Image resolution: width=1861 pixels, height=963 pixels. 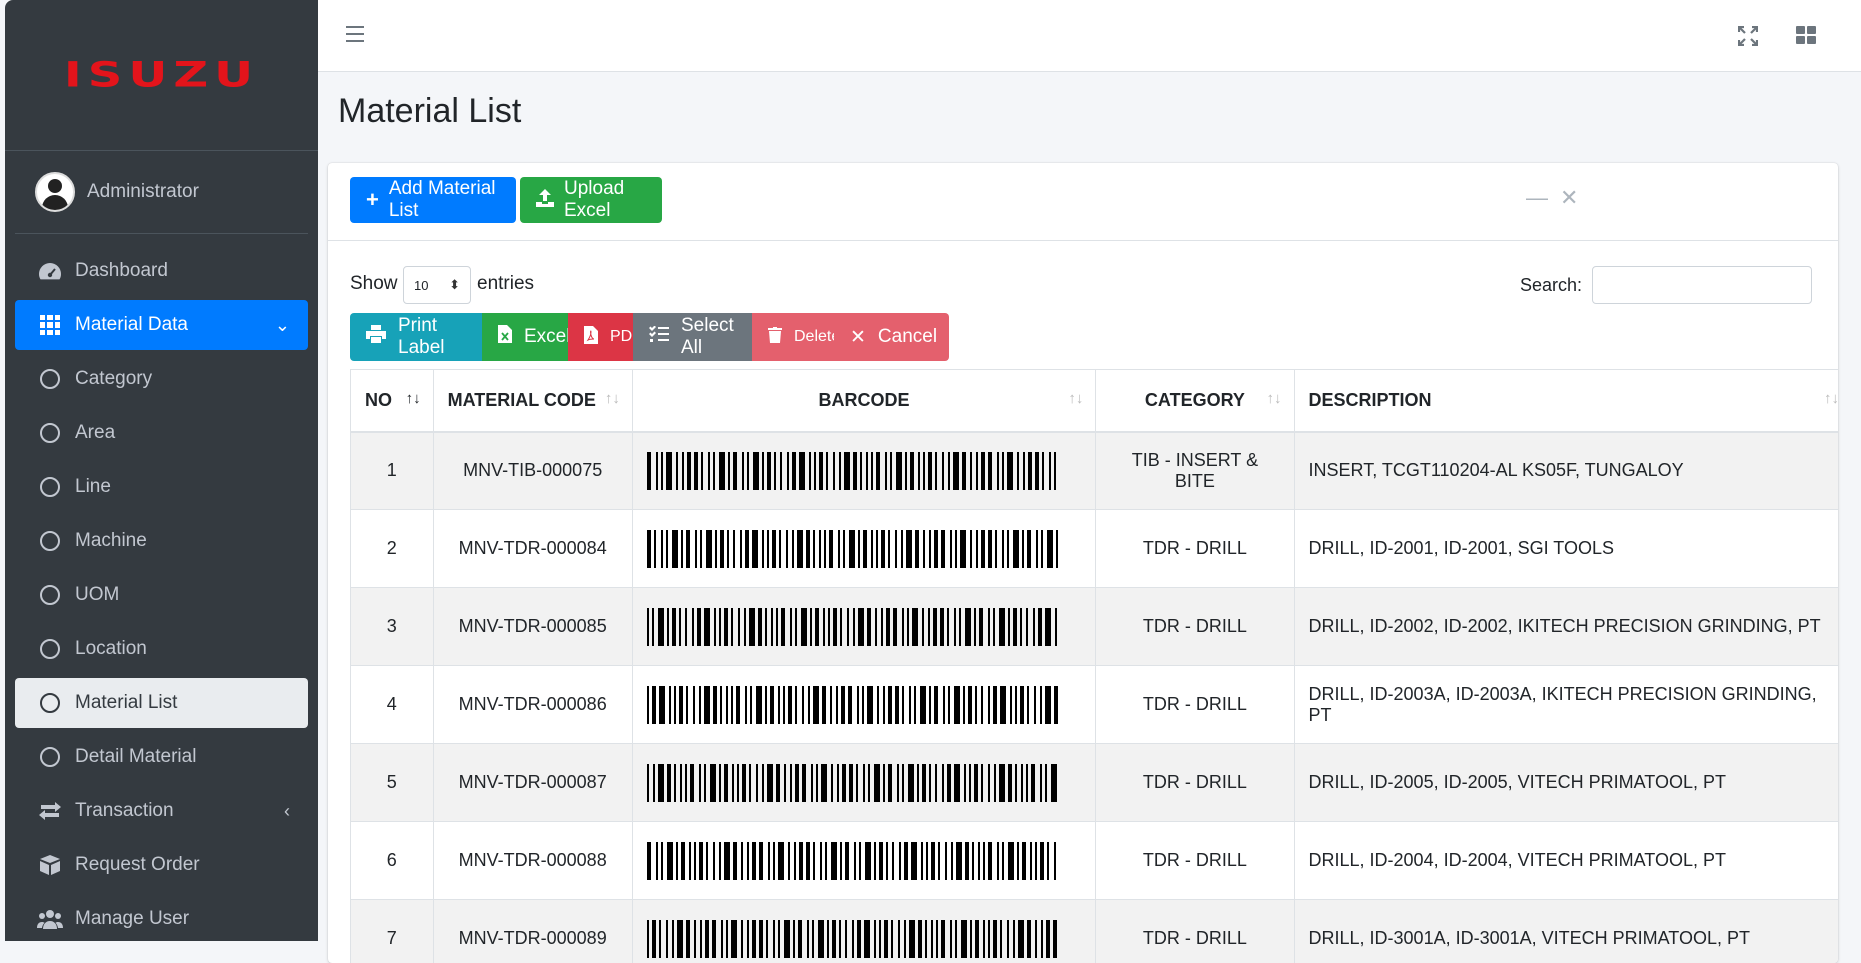 What do you see at coordinates (126, 703) in the screenshot?
I see `sidebar-item-label: Material List` at bounding box center [126, 703].